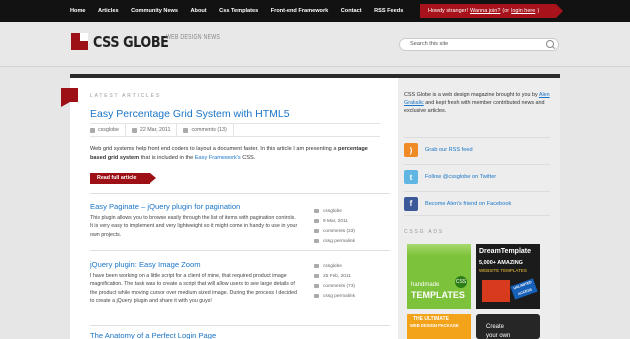  Describe the element at coordinates (434, 325) in the screenshot. I see `ad-ultimate-2: WEB DESIGN PACKAGE` at that location.